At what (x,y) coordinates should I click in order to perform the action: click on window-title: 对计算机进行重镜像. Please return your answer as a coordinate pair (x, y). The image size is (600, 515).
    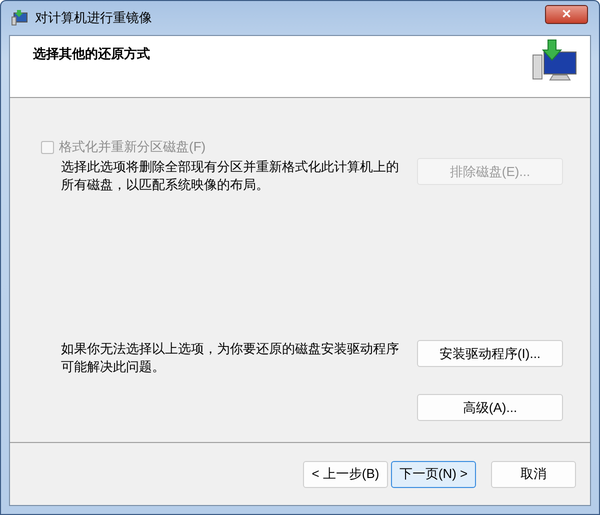
    Looking at the image, I should click on (94, 18).